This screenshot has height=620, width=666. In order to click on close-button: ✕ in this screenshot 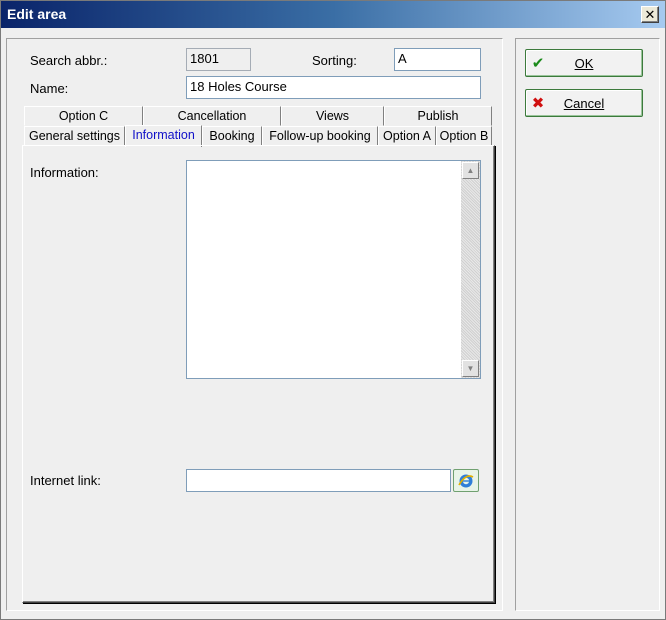, I will do `click(650, 14)`.